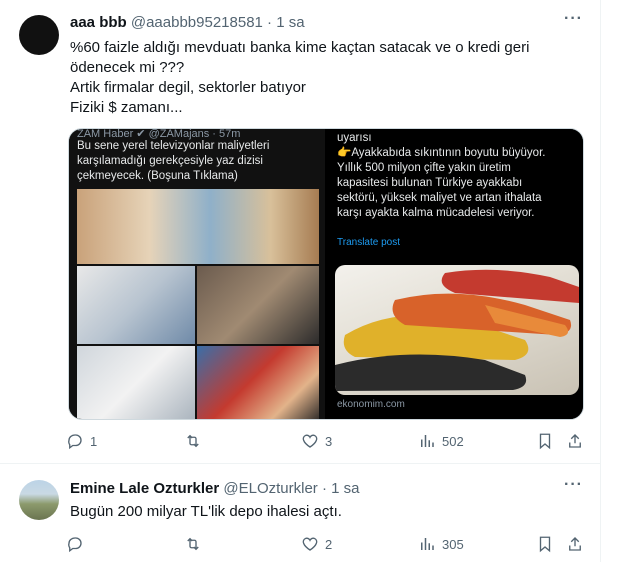 The height and width of the screenshot is (562, 619). I want to click on shoes-image, so click(457, 330).